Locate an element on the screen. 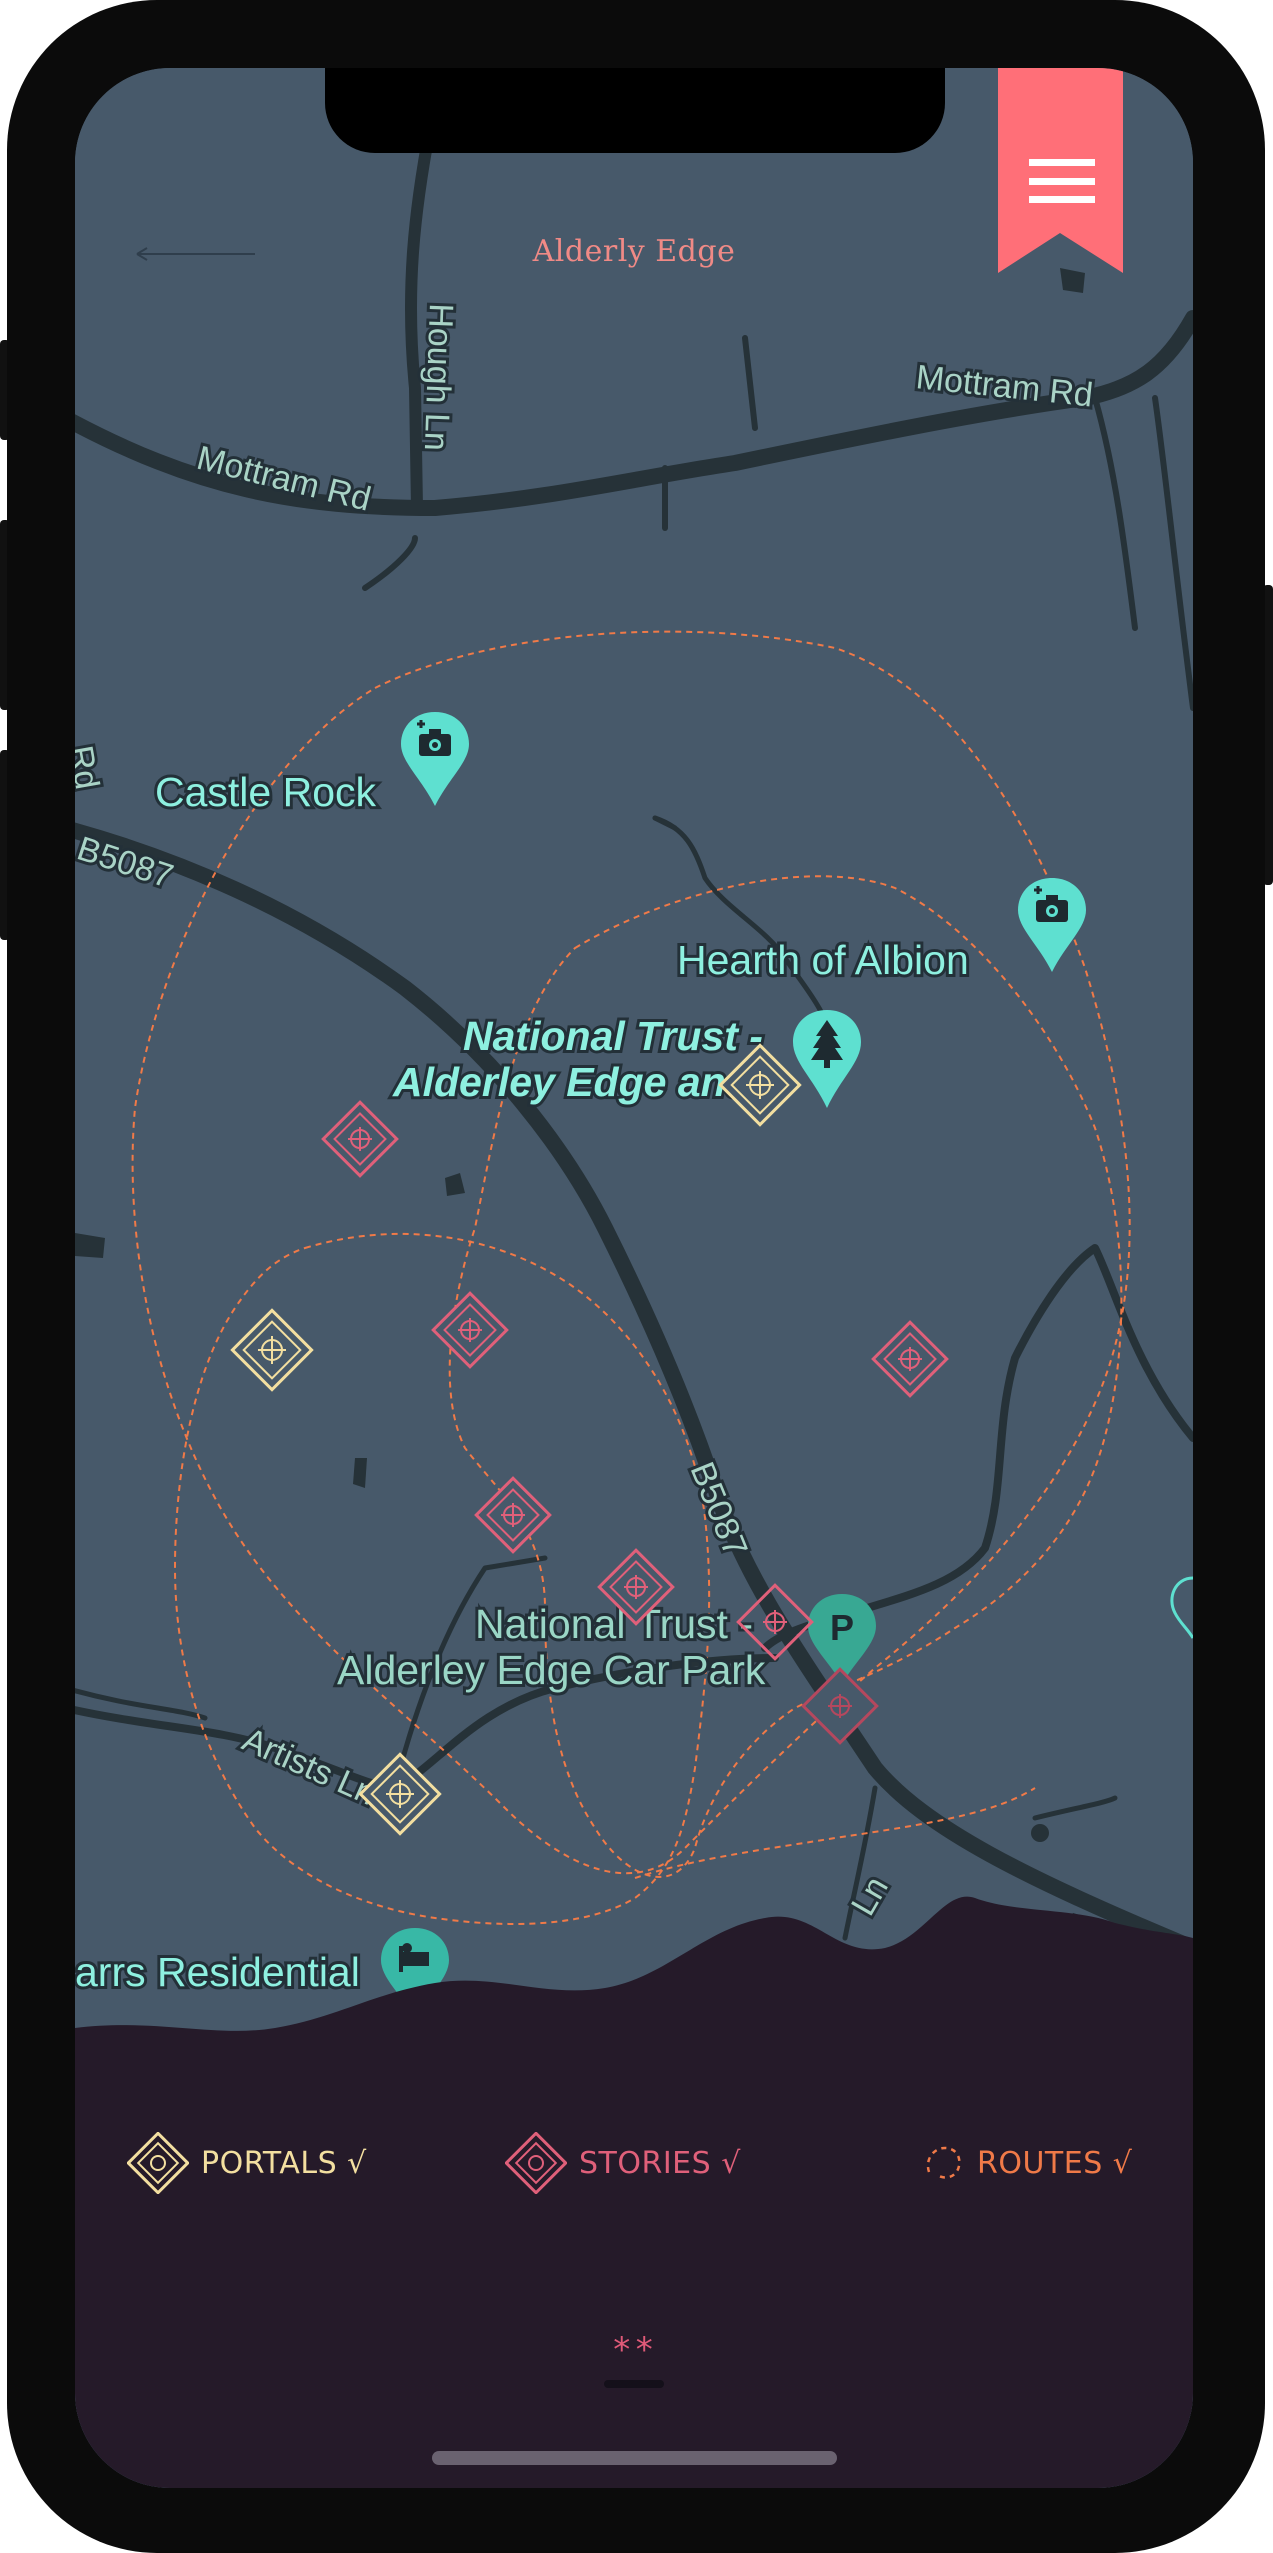 The width and height of the screenshot is (1273, 2553). menu-button is located at coordinates (1060, 170).